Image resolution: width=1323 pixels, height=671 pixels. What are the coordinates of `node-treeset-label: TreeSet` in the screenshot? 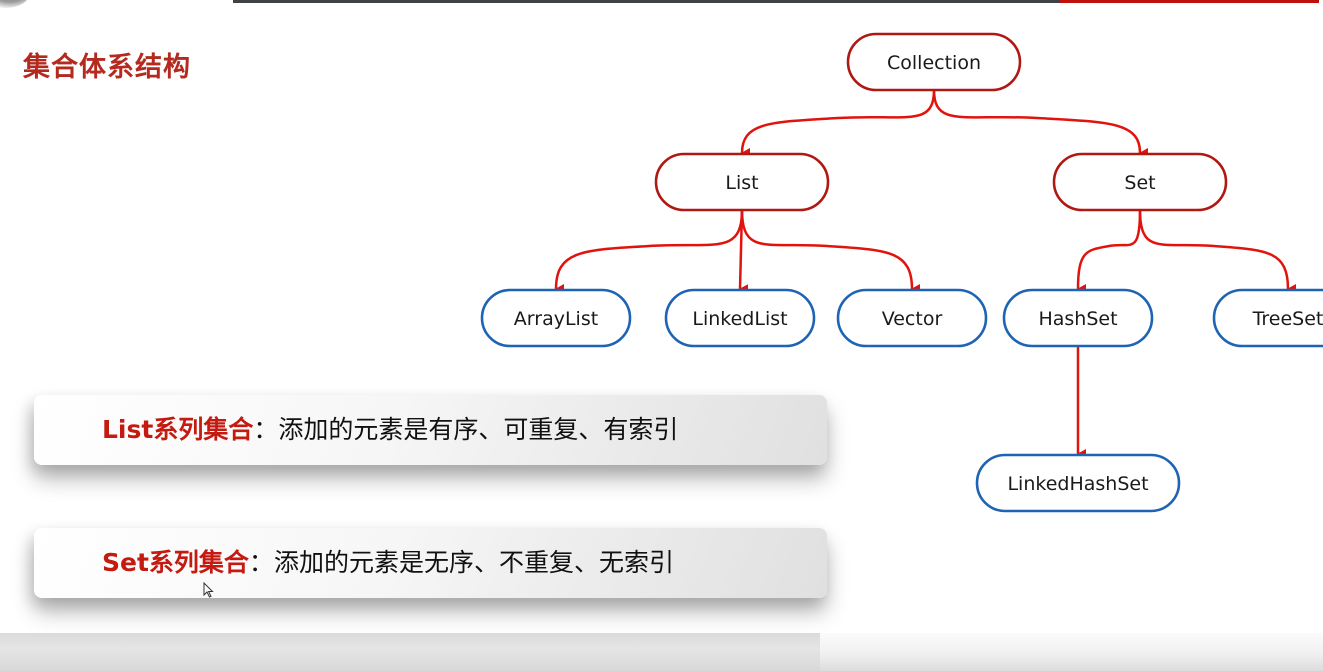 It's located at (1287, 319).